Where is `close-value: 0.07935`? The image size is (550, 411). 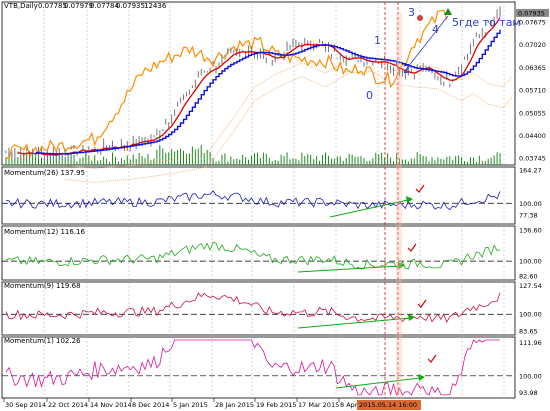 close-value: 0.07935 is located at coordinates (130, 6).